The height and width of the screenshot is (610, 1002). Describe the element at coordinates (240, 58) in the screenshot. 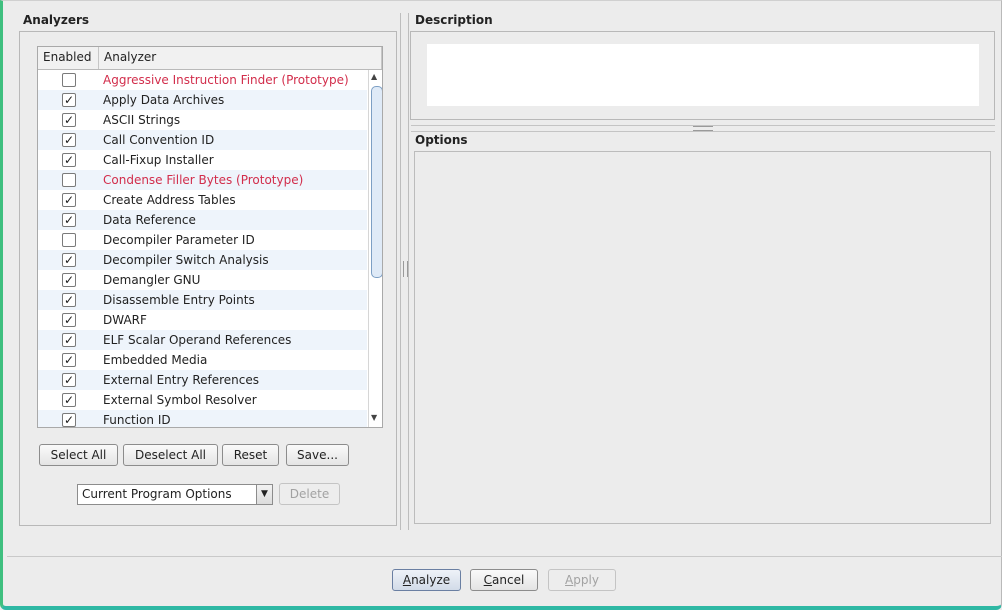

I see `column-header-analyzer: Analyzer` at that location.